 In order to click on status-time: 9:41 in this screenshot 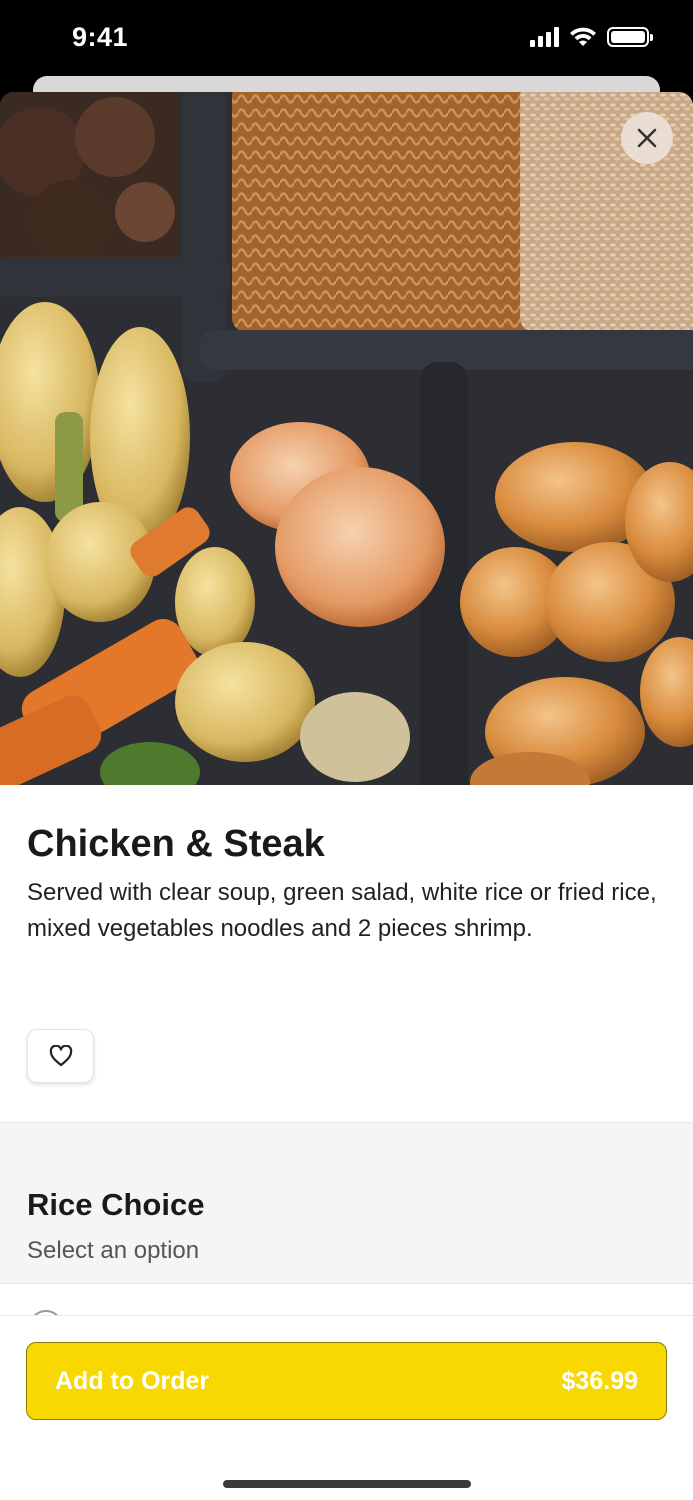, I will do `click(100, 37)`.